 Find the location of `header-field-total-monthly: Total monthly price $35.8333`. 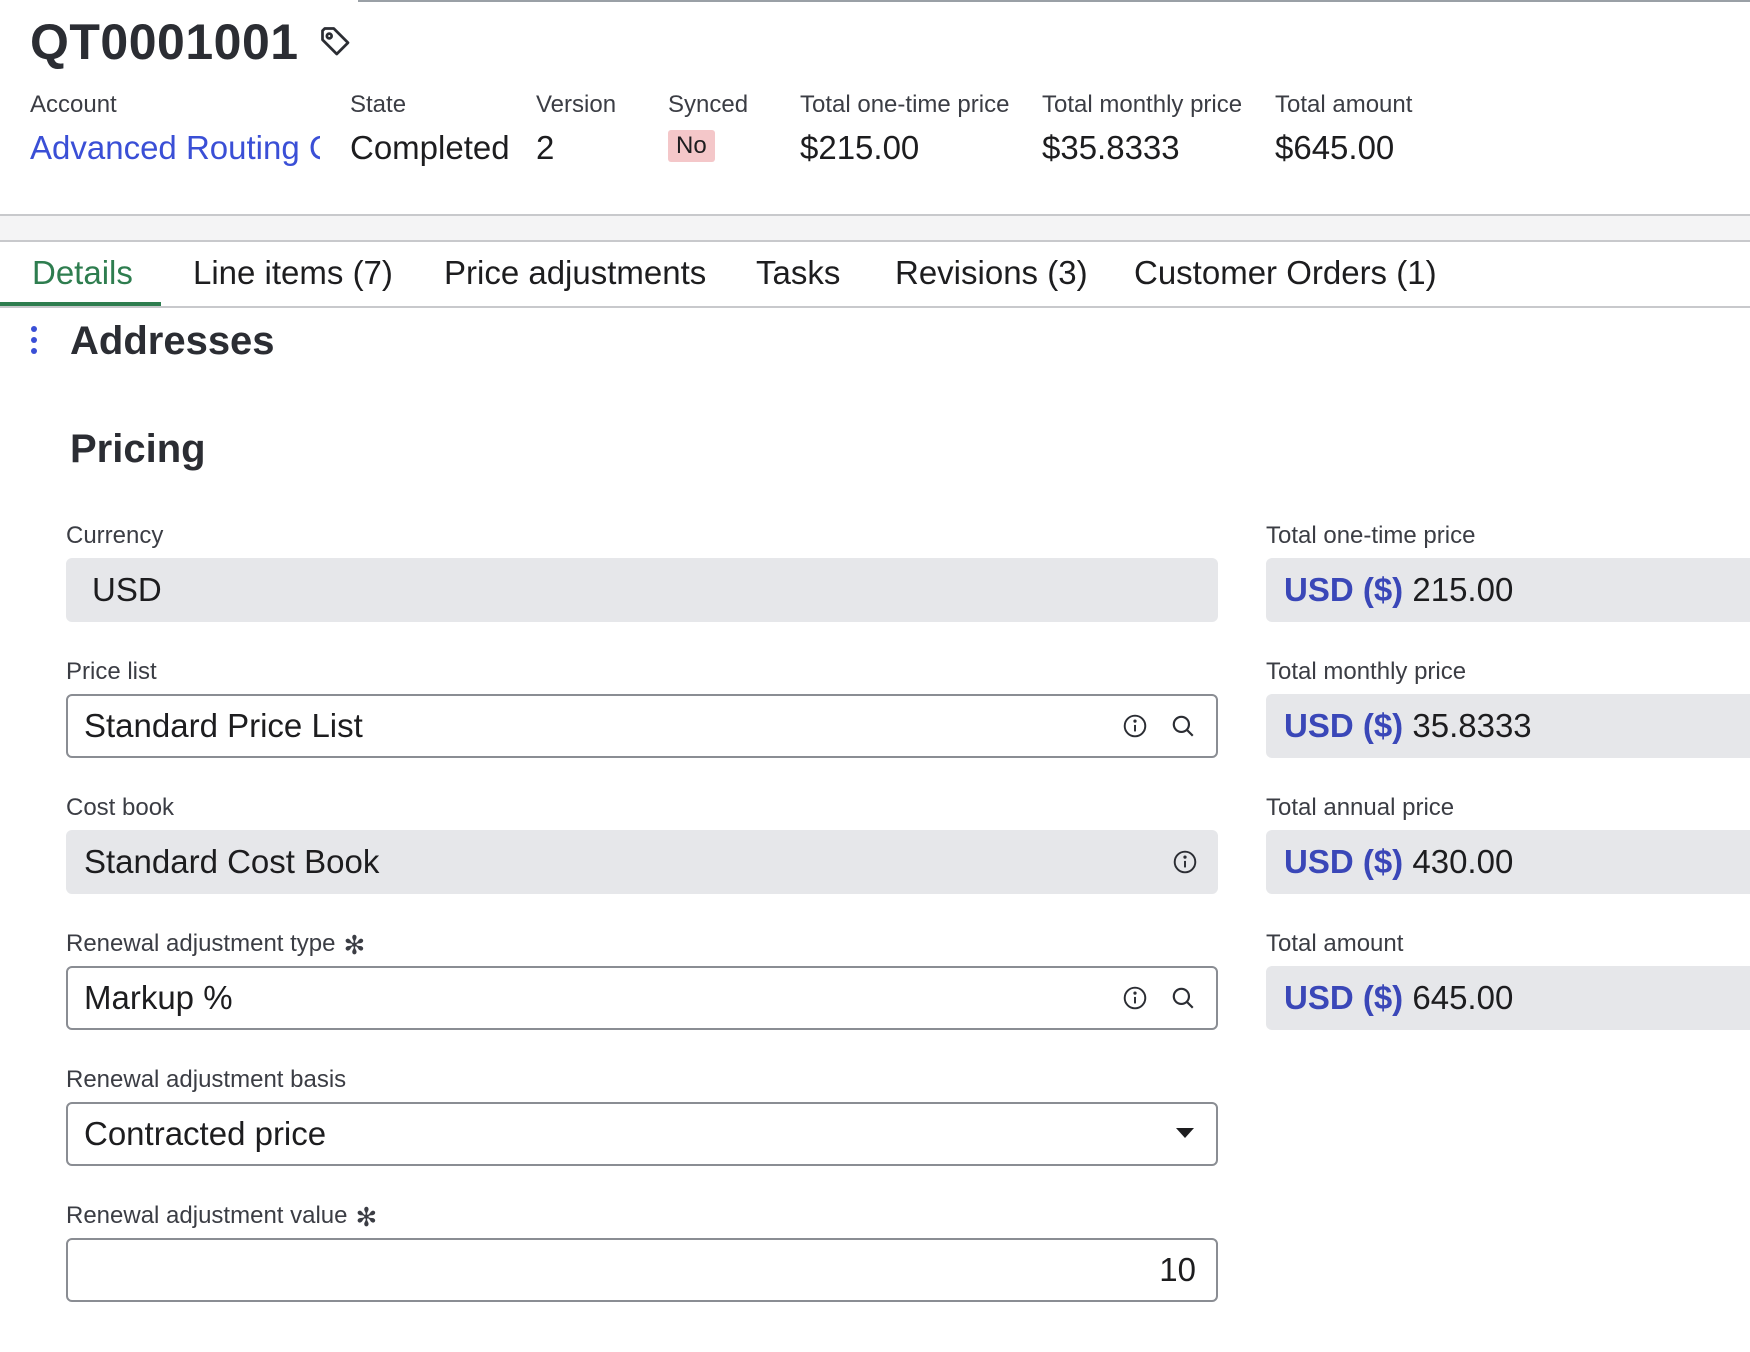

header-field-total-monthly: Total monthly price $35.8333 is located at coordinates (1142, 128).